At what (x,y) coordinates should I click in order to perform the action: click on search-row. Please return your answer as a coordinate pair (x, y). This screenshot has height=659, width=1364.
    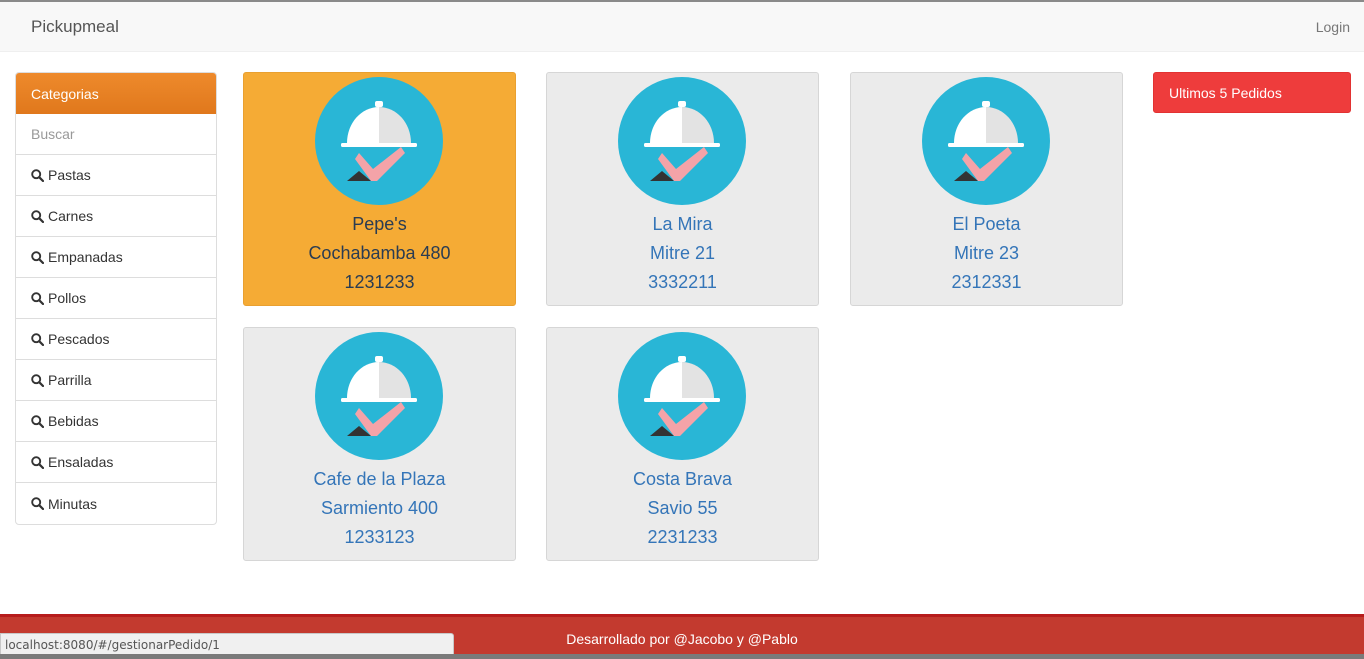
    Looking at the image, I should click on (116, 134).